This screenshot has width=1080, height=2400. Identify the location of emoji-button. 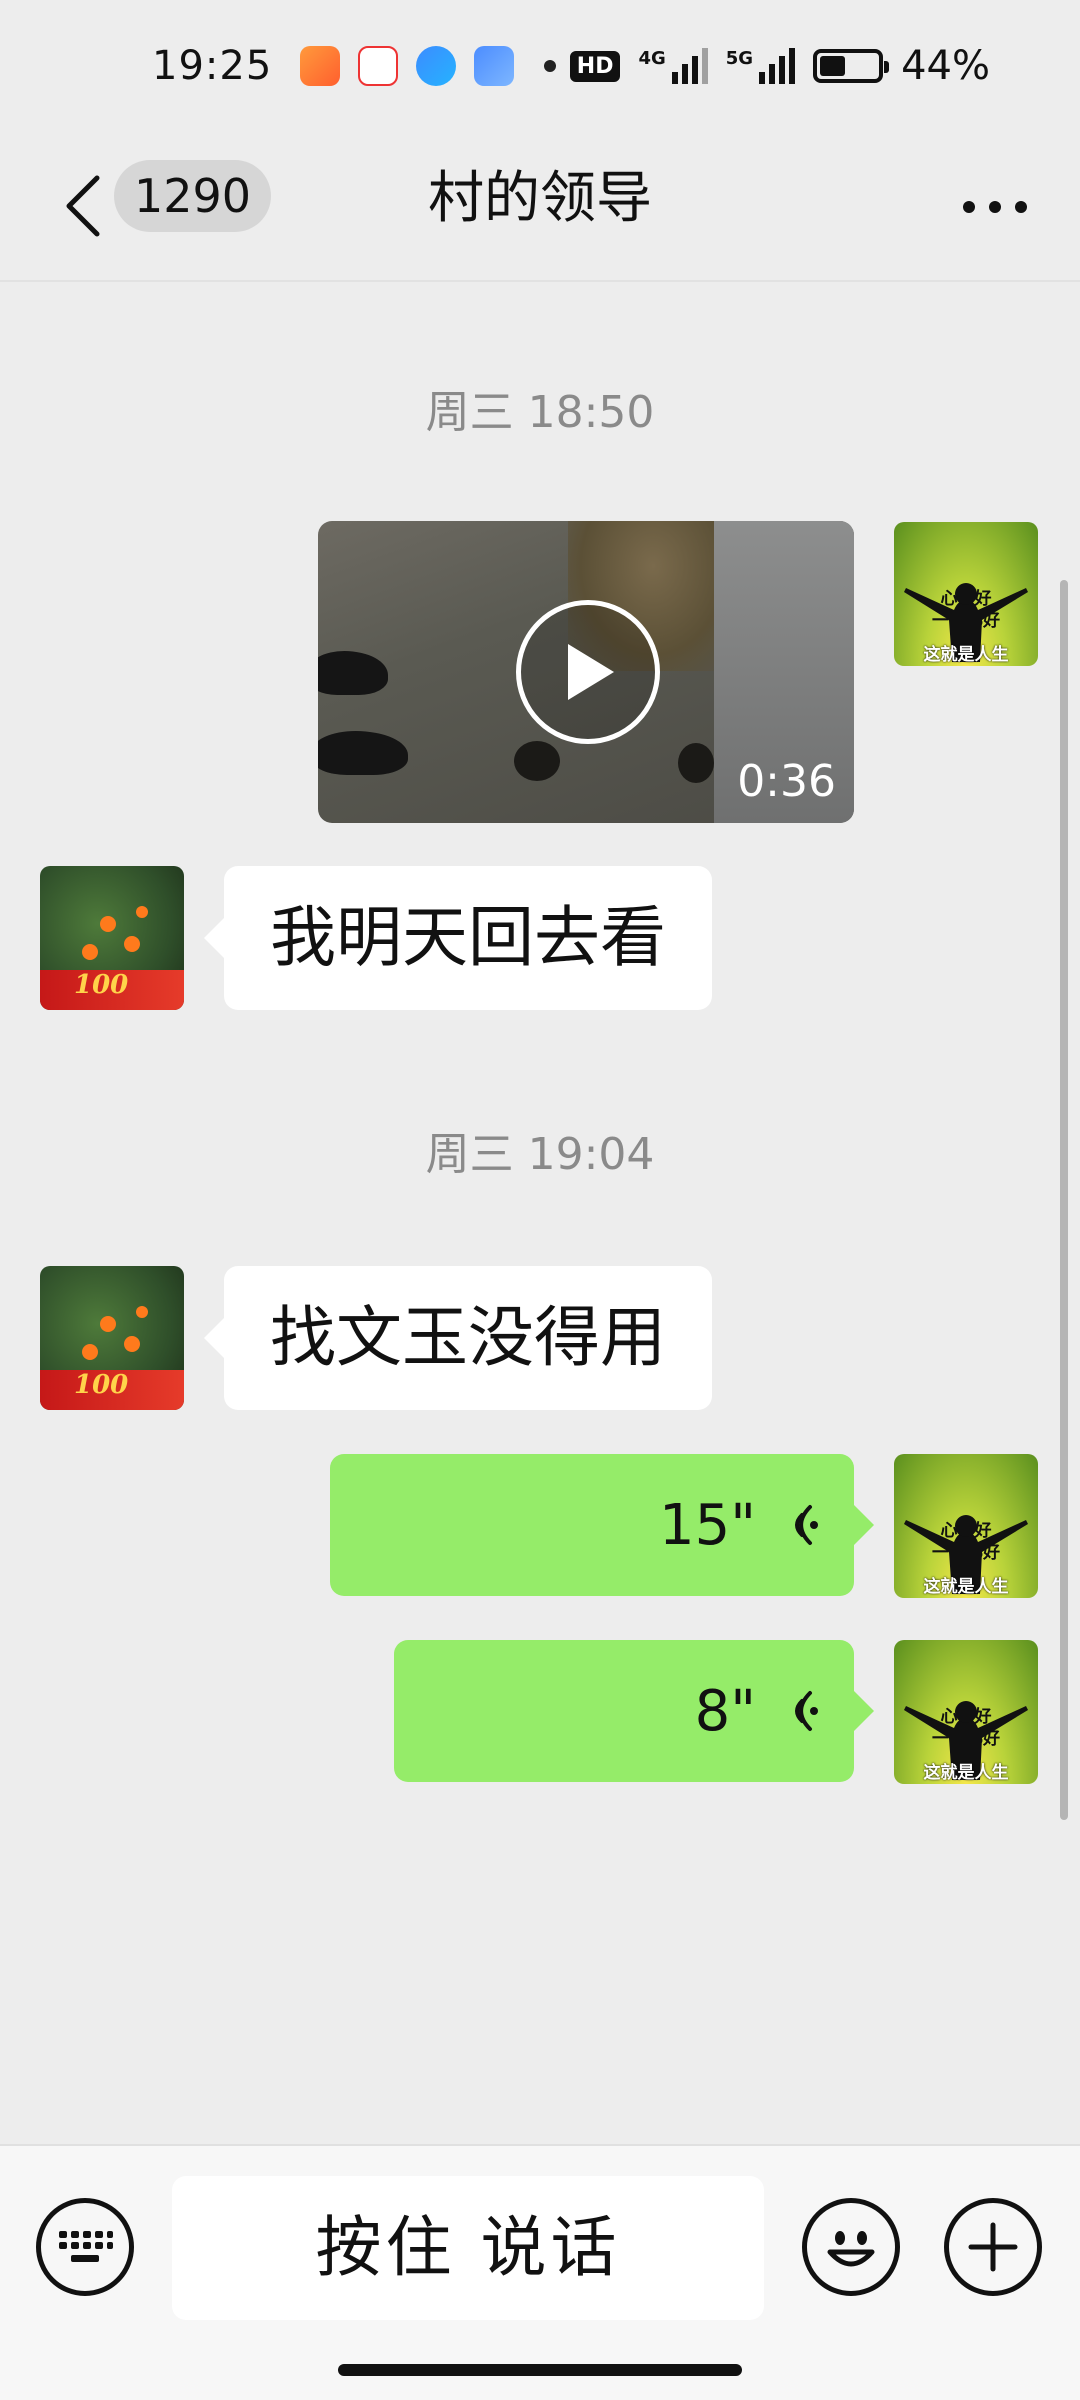
(851, 2247).